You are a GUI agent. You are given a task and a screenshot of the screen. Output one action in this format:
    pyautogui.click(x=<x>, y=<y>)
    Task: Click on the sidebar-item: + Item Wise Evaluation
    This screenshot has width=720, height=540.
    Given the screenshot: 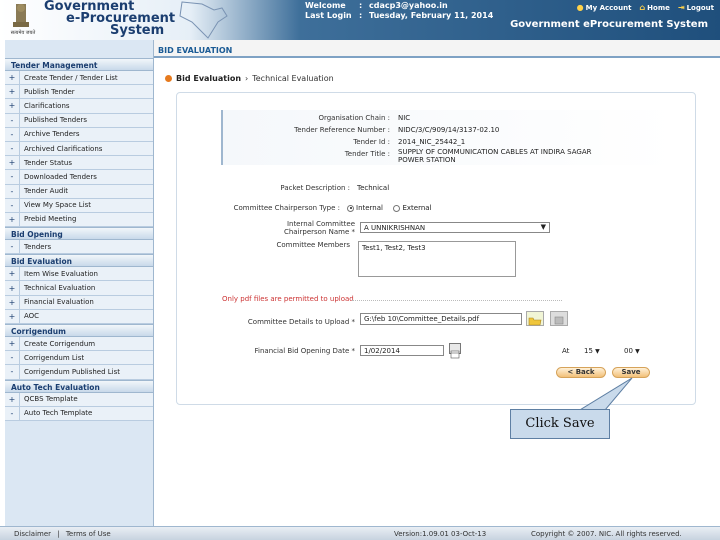 What is the action you would take?
    pyautogui.click(x=79, y=274)
    